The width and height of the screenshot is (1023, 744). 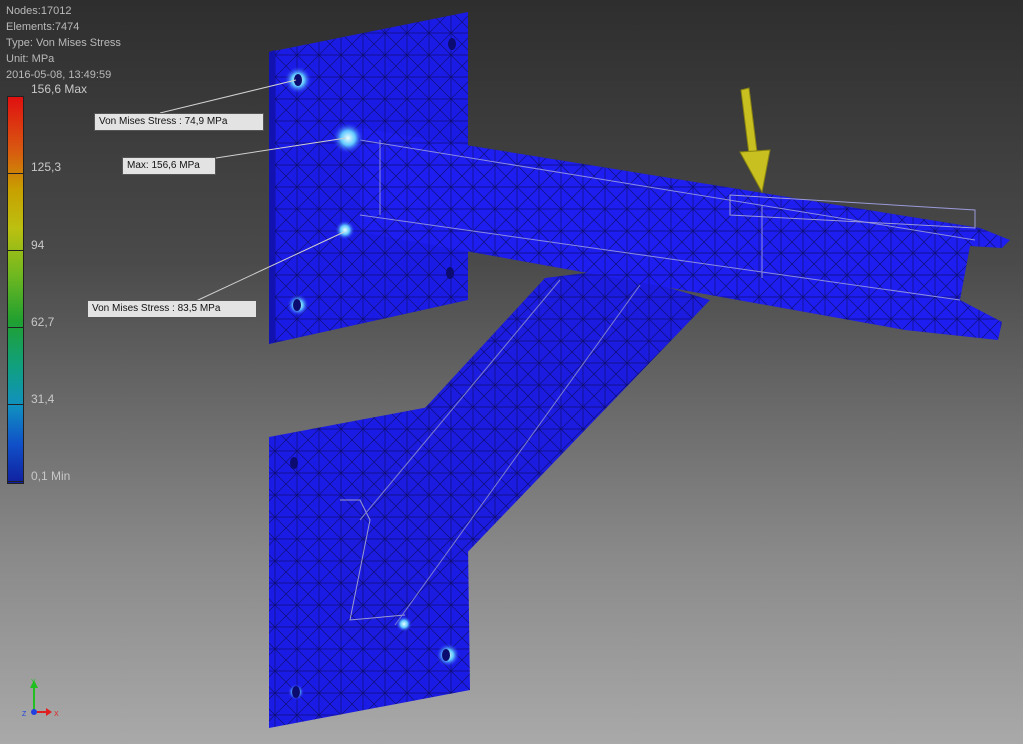 What do you see at coordinates (30, 59) in the screenshot?
I see `result-unit: Unit: MPa` at bounding box center [30, 59].